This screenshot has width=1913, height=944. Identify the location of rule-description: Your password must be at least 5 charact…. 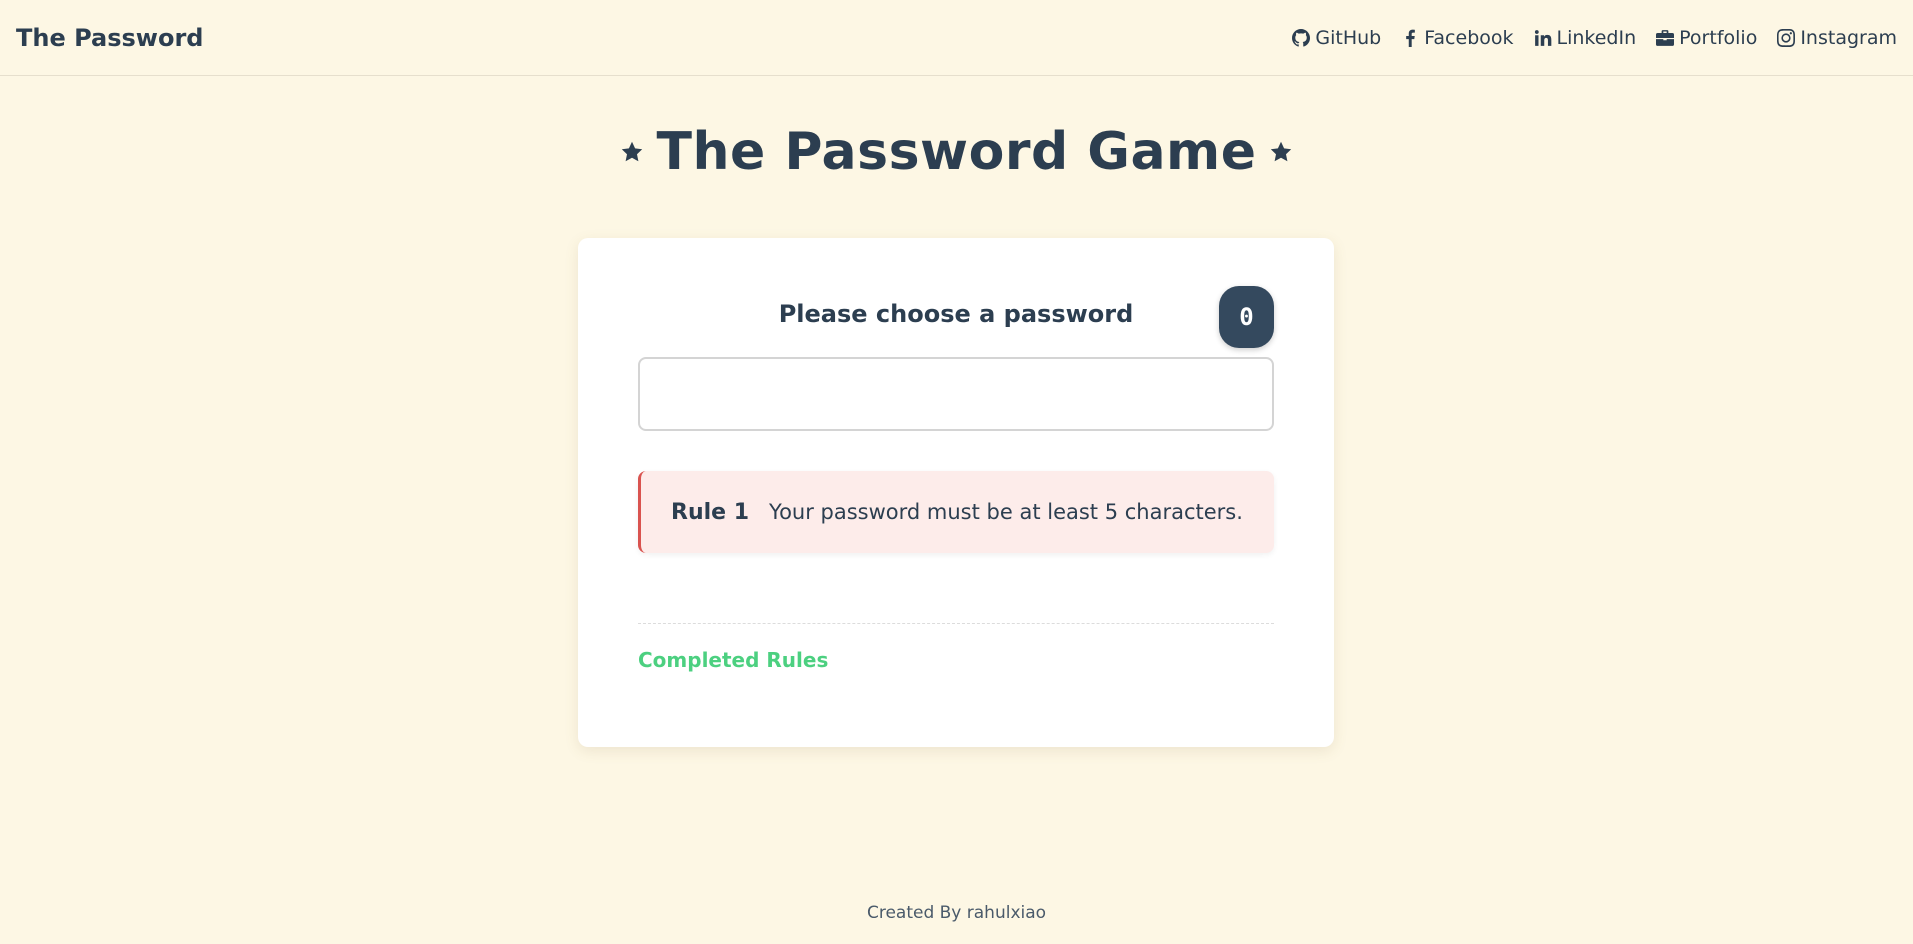
(1006, 512).